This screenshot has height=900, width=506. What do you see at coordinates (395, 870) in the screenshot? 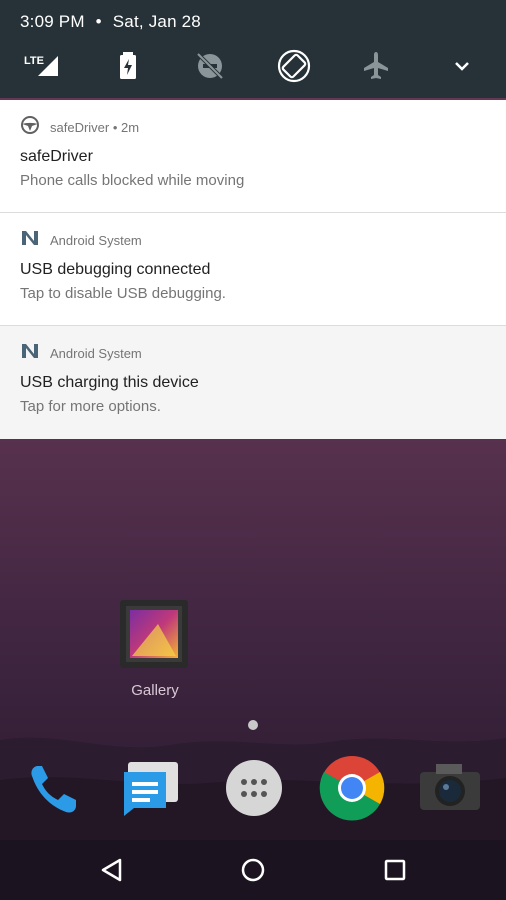
I see `recents-icon` at bounding box center [395, 870].